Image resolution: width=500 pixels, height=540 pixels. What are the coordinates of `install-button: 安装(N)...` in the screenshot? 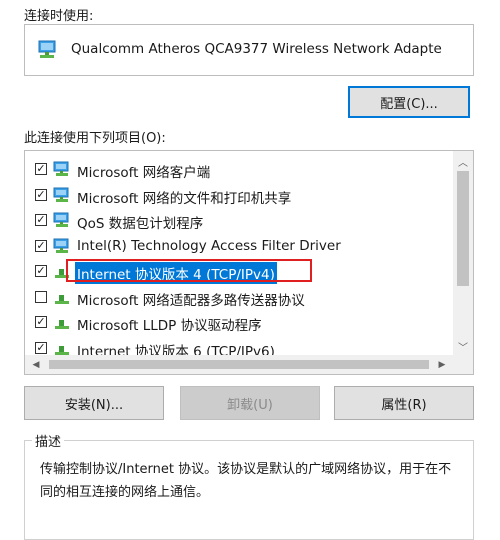 It's located at (94, 403).